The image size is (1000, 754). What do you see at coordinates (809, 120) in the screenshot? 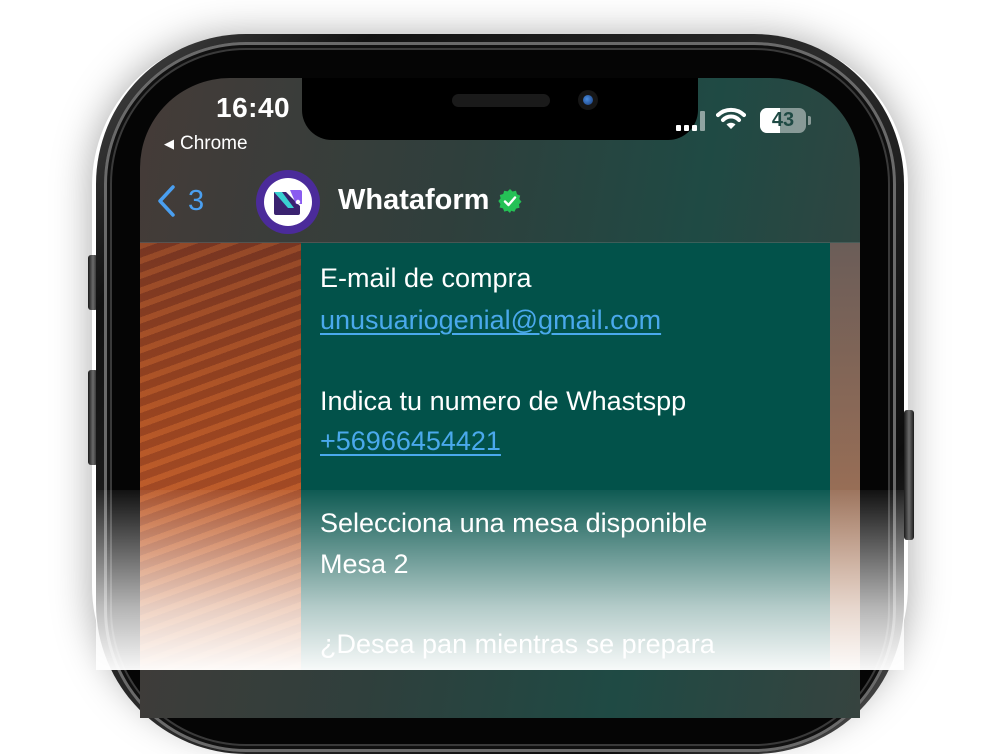
I see `battery-tip` at bounding box center [809, 120].